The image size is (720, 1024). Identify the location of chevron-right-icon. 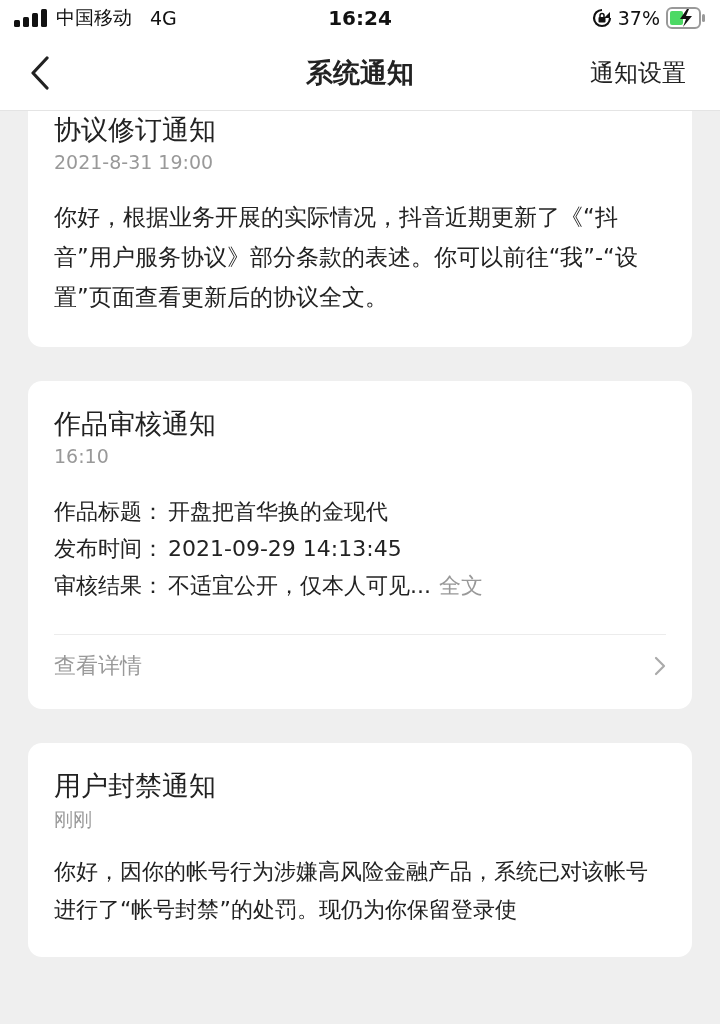
(660, 666).